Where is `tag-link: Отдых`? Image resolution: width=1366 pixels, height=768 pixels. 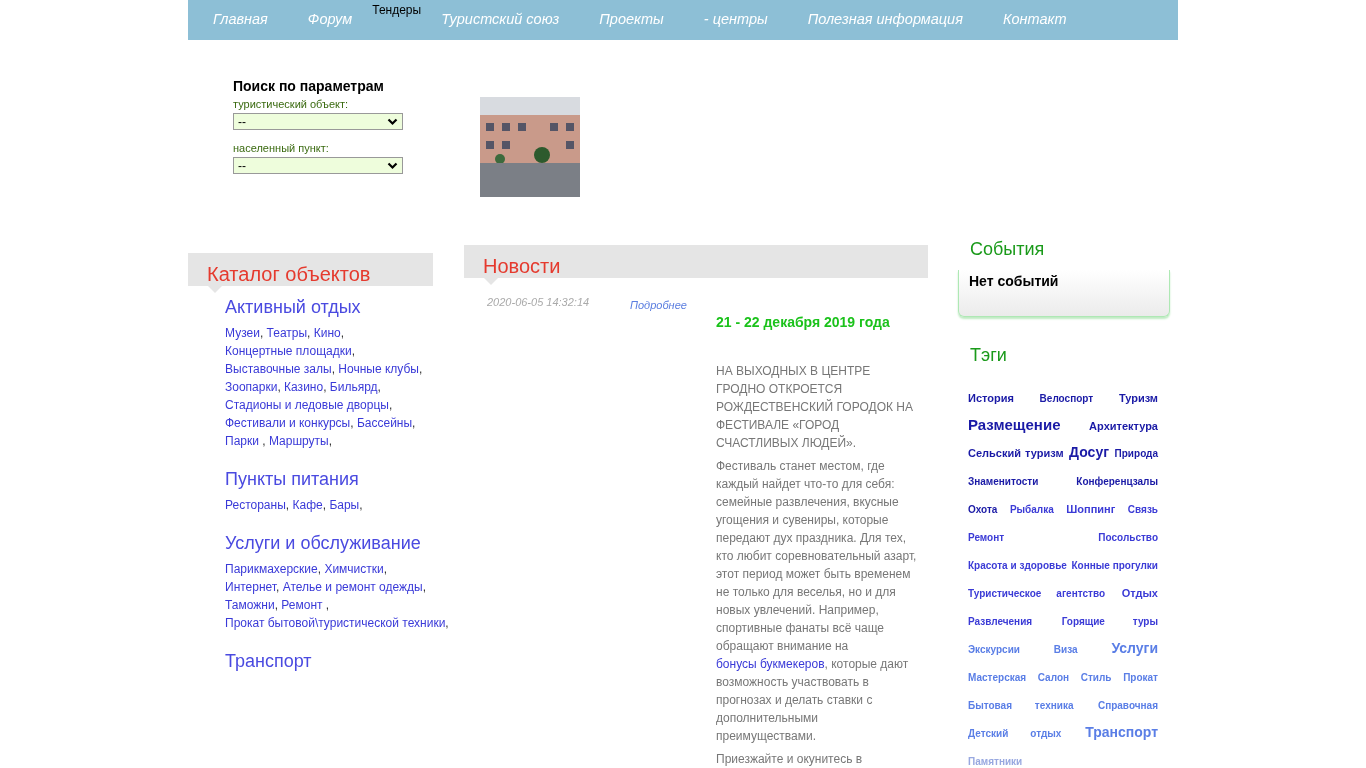
tag-link: Отдых is located at coordinates (1139, 593).